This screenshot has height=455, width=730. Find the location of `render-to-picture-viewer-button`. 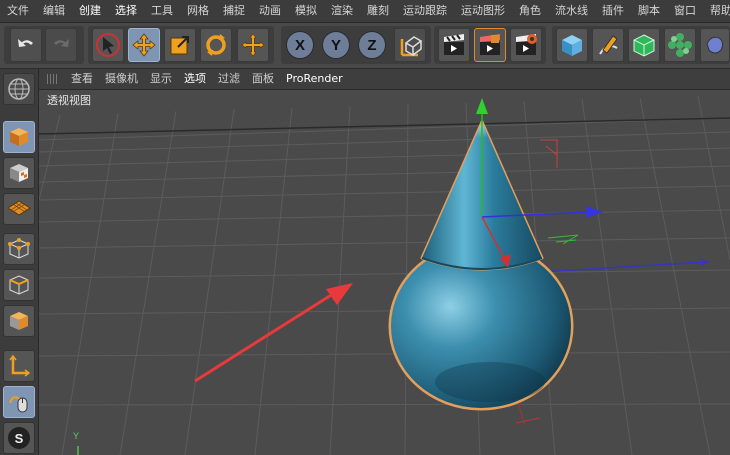

render-to-picture-viewer-button is located at coordinates (490, 45).